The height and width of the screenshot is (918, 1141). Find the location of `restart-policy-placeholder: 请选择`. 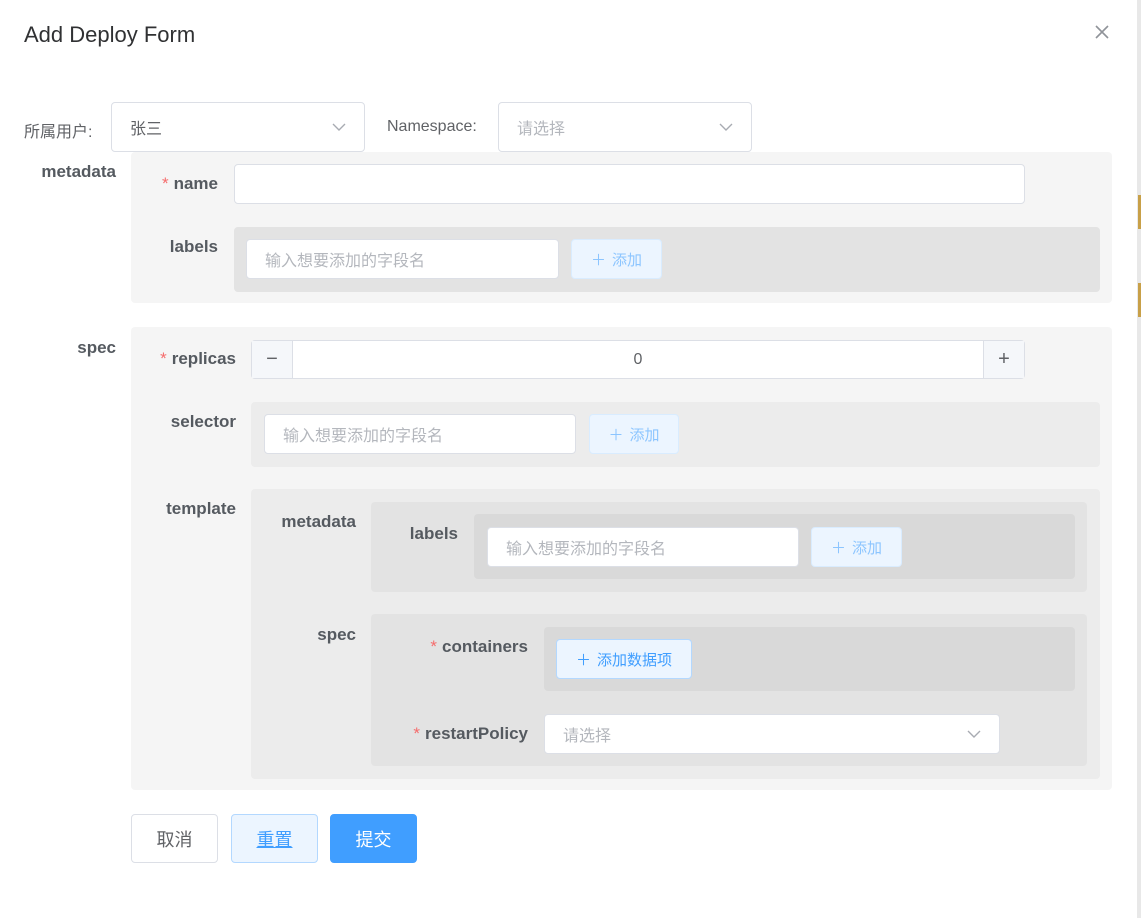

restart-policy-placeholder: 请选择 is located at coordinates (587, 736).